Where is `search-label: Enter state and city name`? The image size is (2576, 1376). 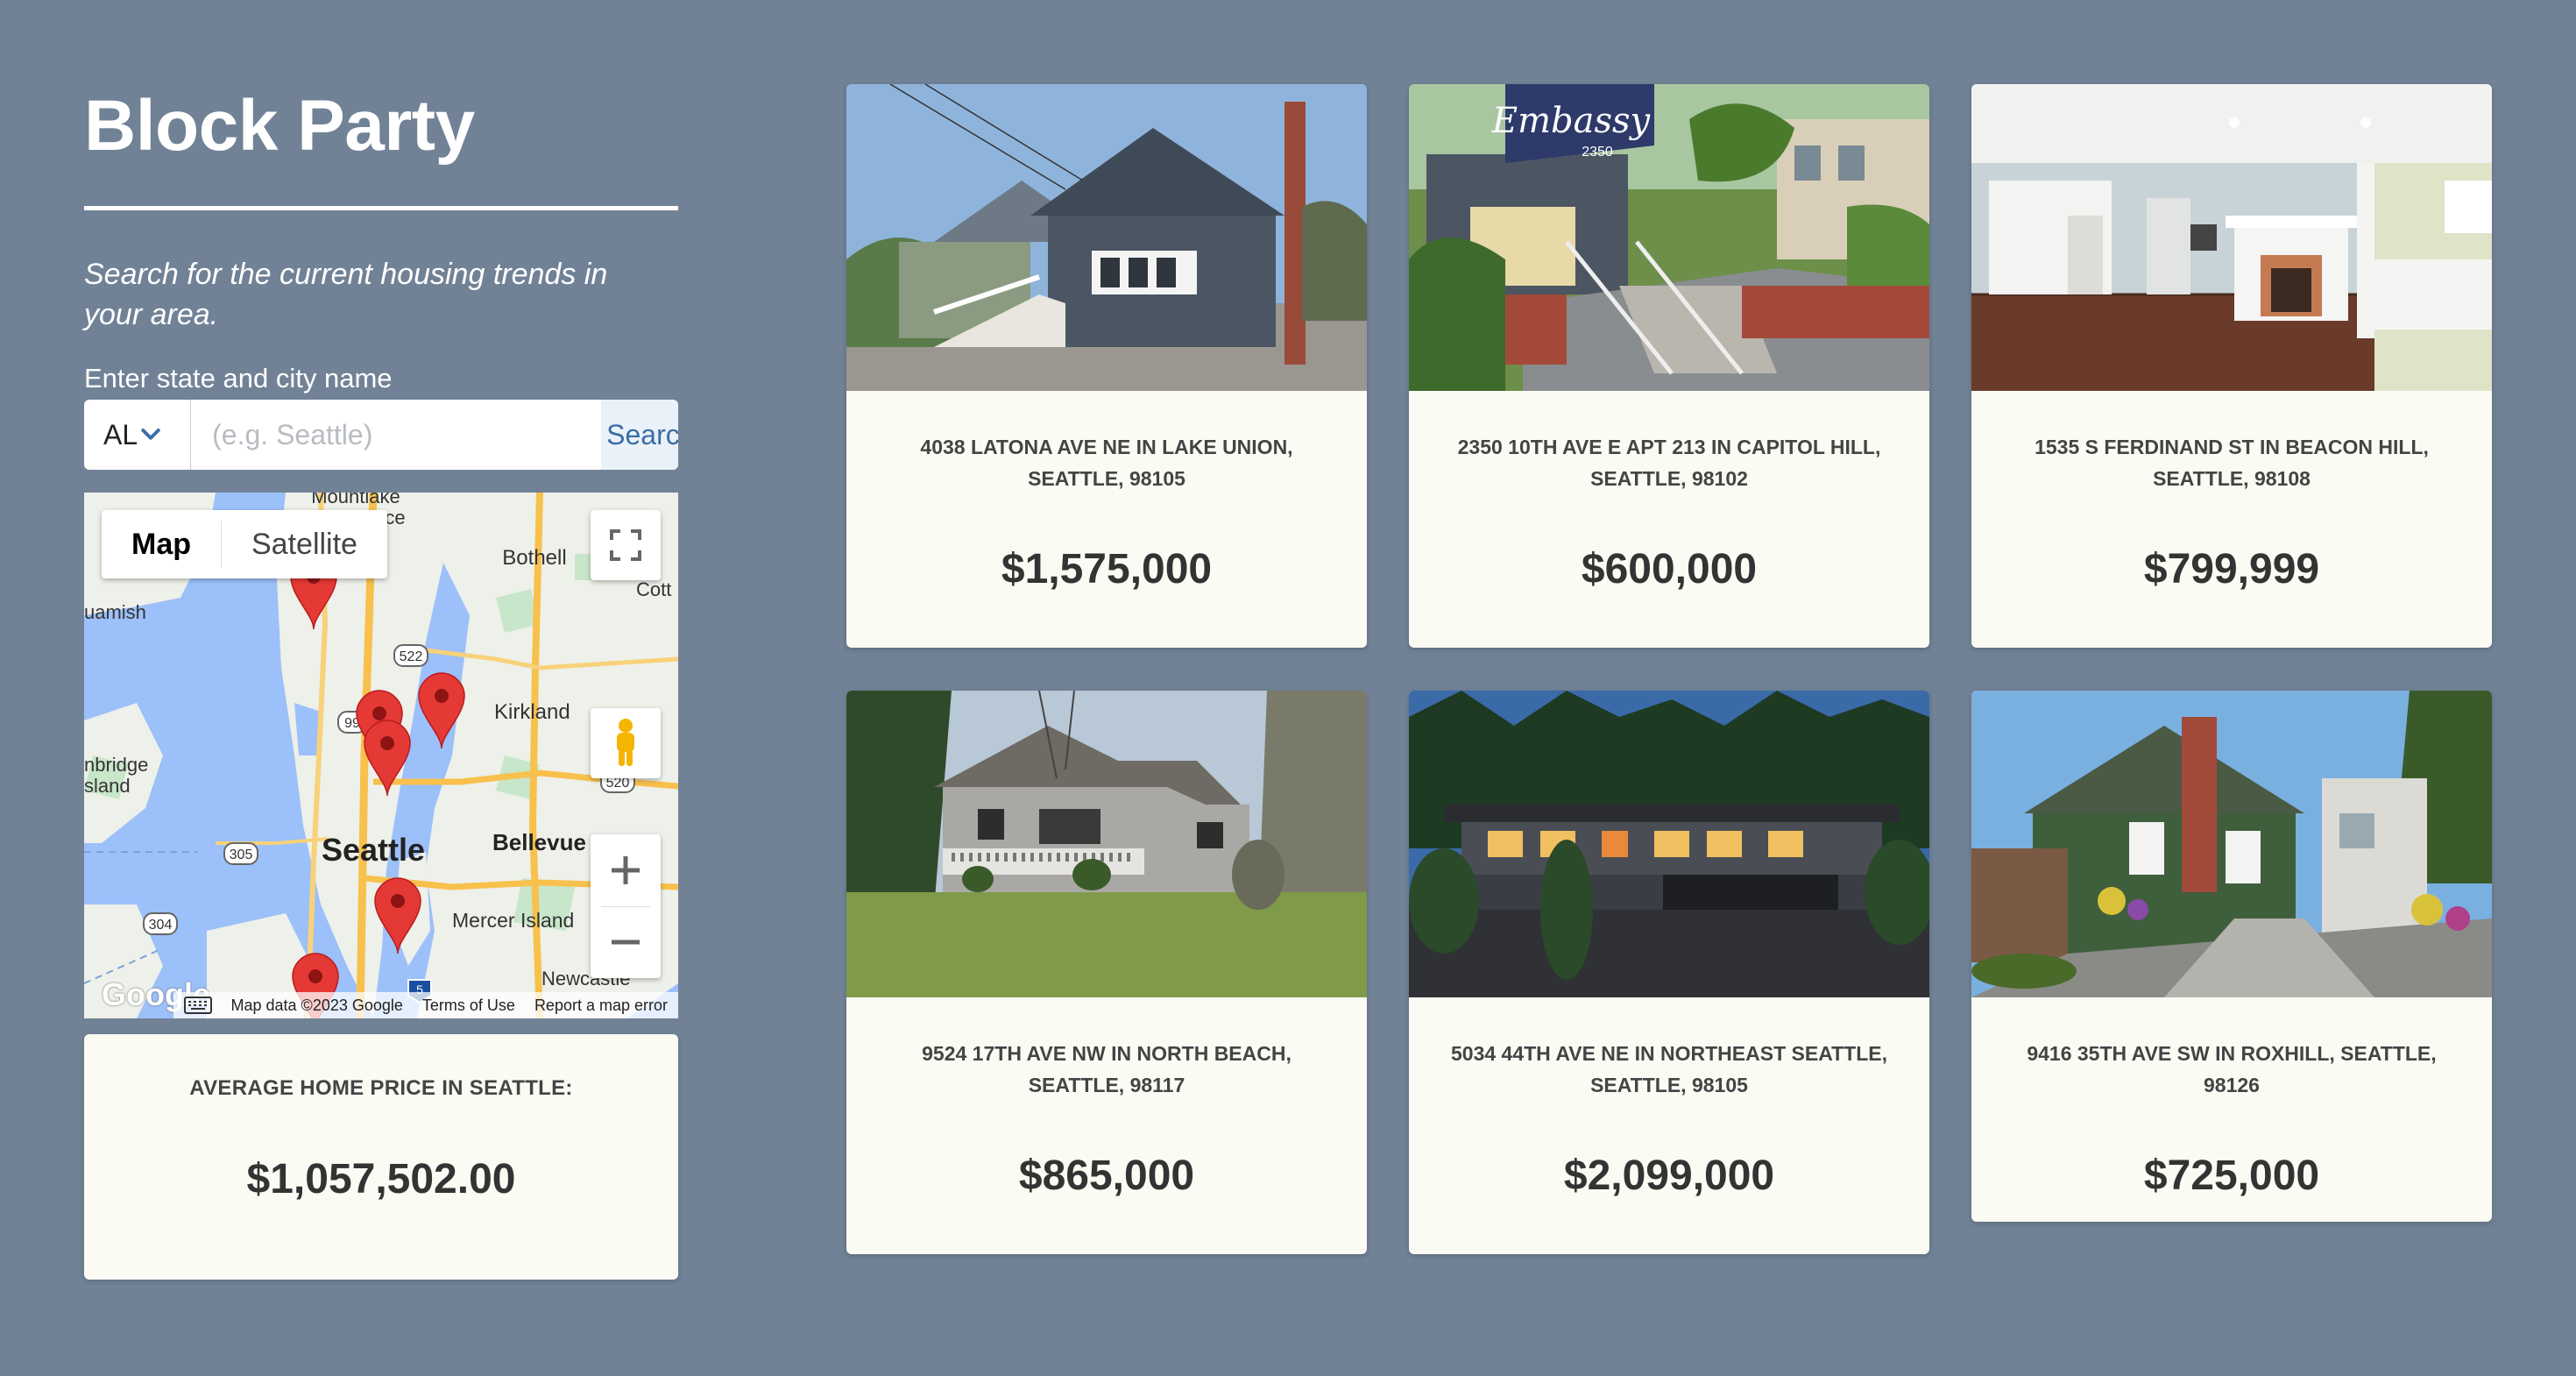 search-label: Enter state and city name is located at coordinates (238, 378).